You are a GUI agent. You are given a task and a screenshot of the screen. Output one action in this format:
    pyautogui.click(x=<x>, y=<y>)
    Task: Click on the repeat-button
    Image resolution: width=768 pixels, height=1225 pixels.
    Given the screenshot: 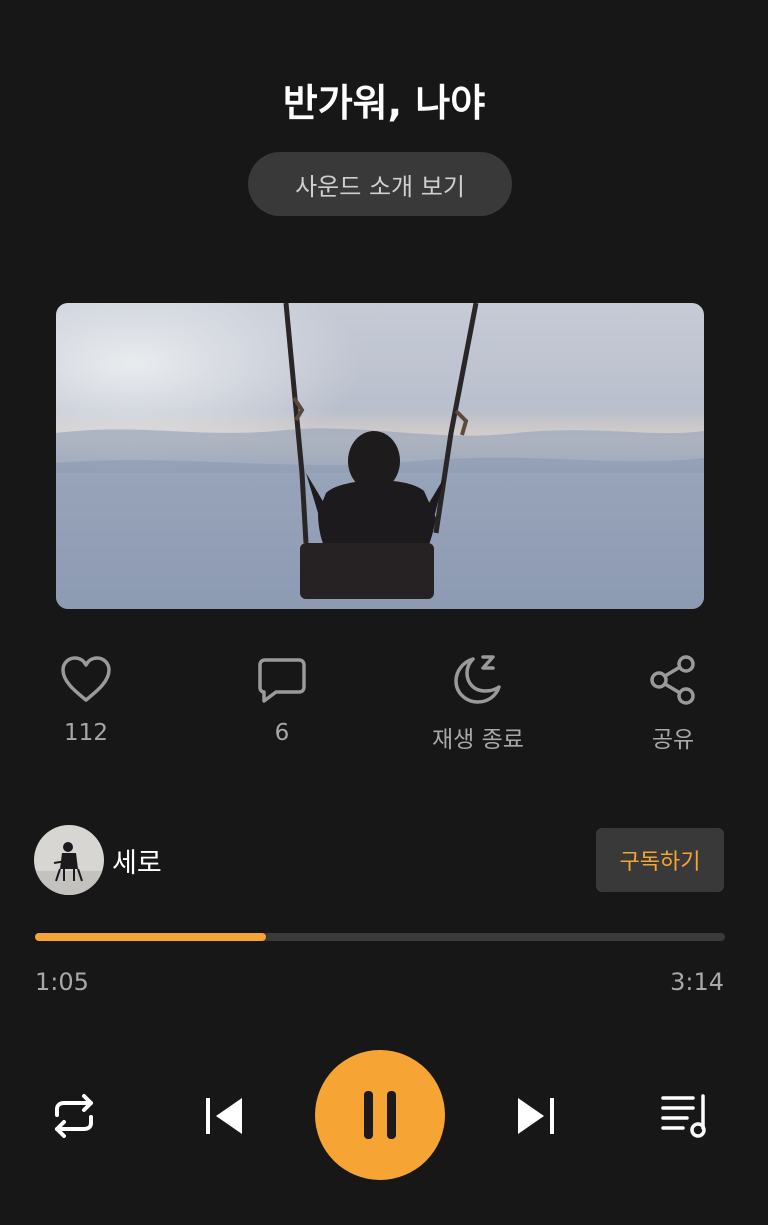 What is the action you would take?
    pyautogui.click(x=74, y=1116)
    